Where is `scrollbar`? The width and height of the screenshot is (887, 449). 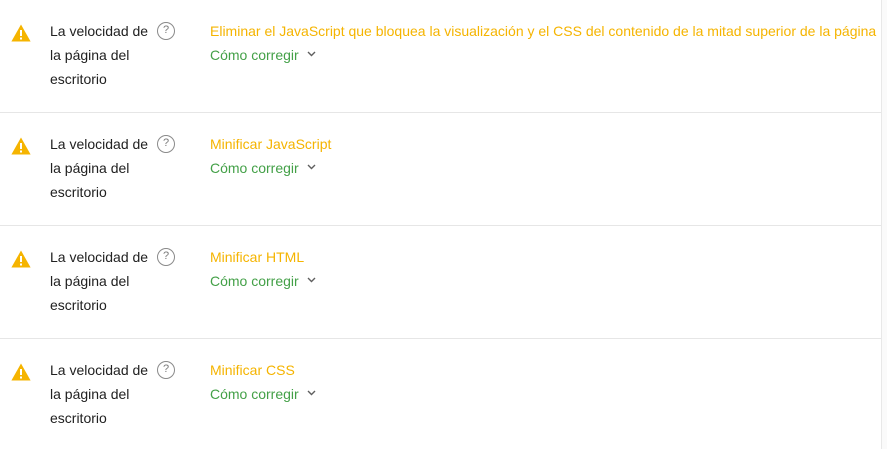
scrollbar is located at coordinates (884, 224).